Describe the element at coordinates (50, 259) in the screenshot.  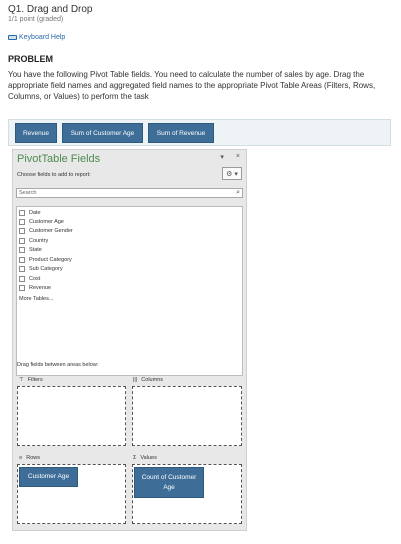
I see `field-label: Product Category` at that location.